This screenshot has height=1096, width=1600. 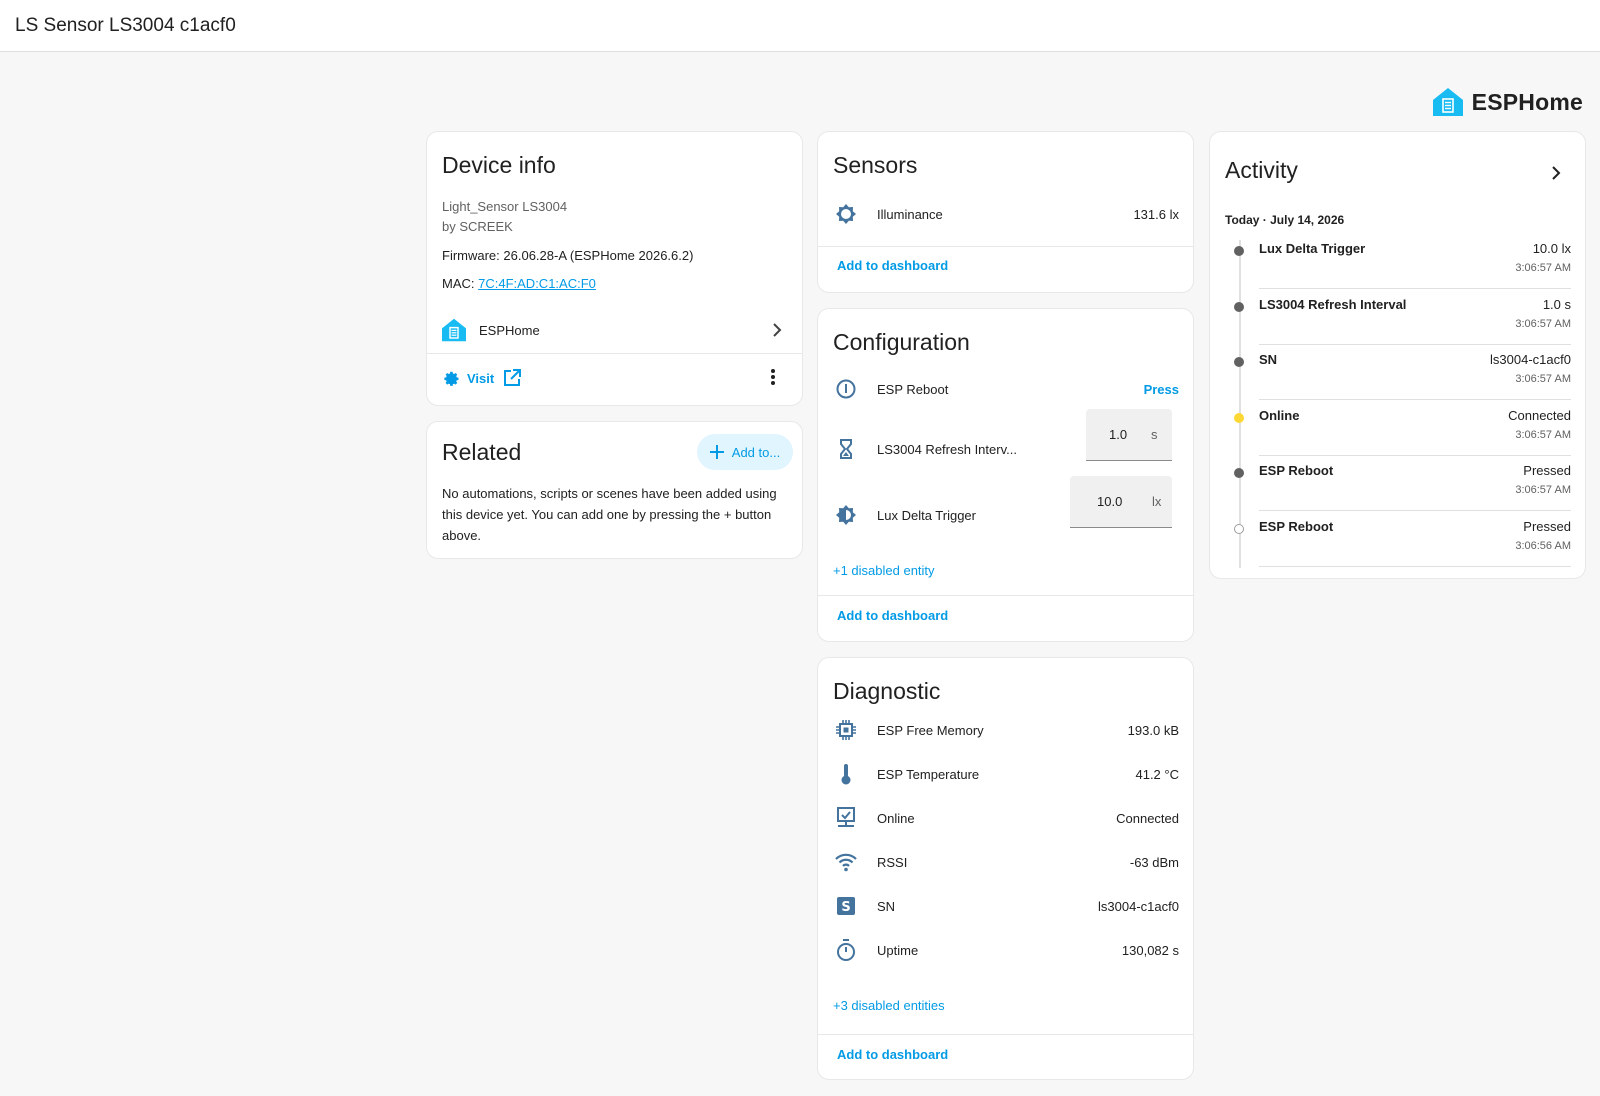 I want to click on press-button: Press, so click(x=1161, y=389).